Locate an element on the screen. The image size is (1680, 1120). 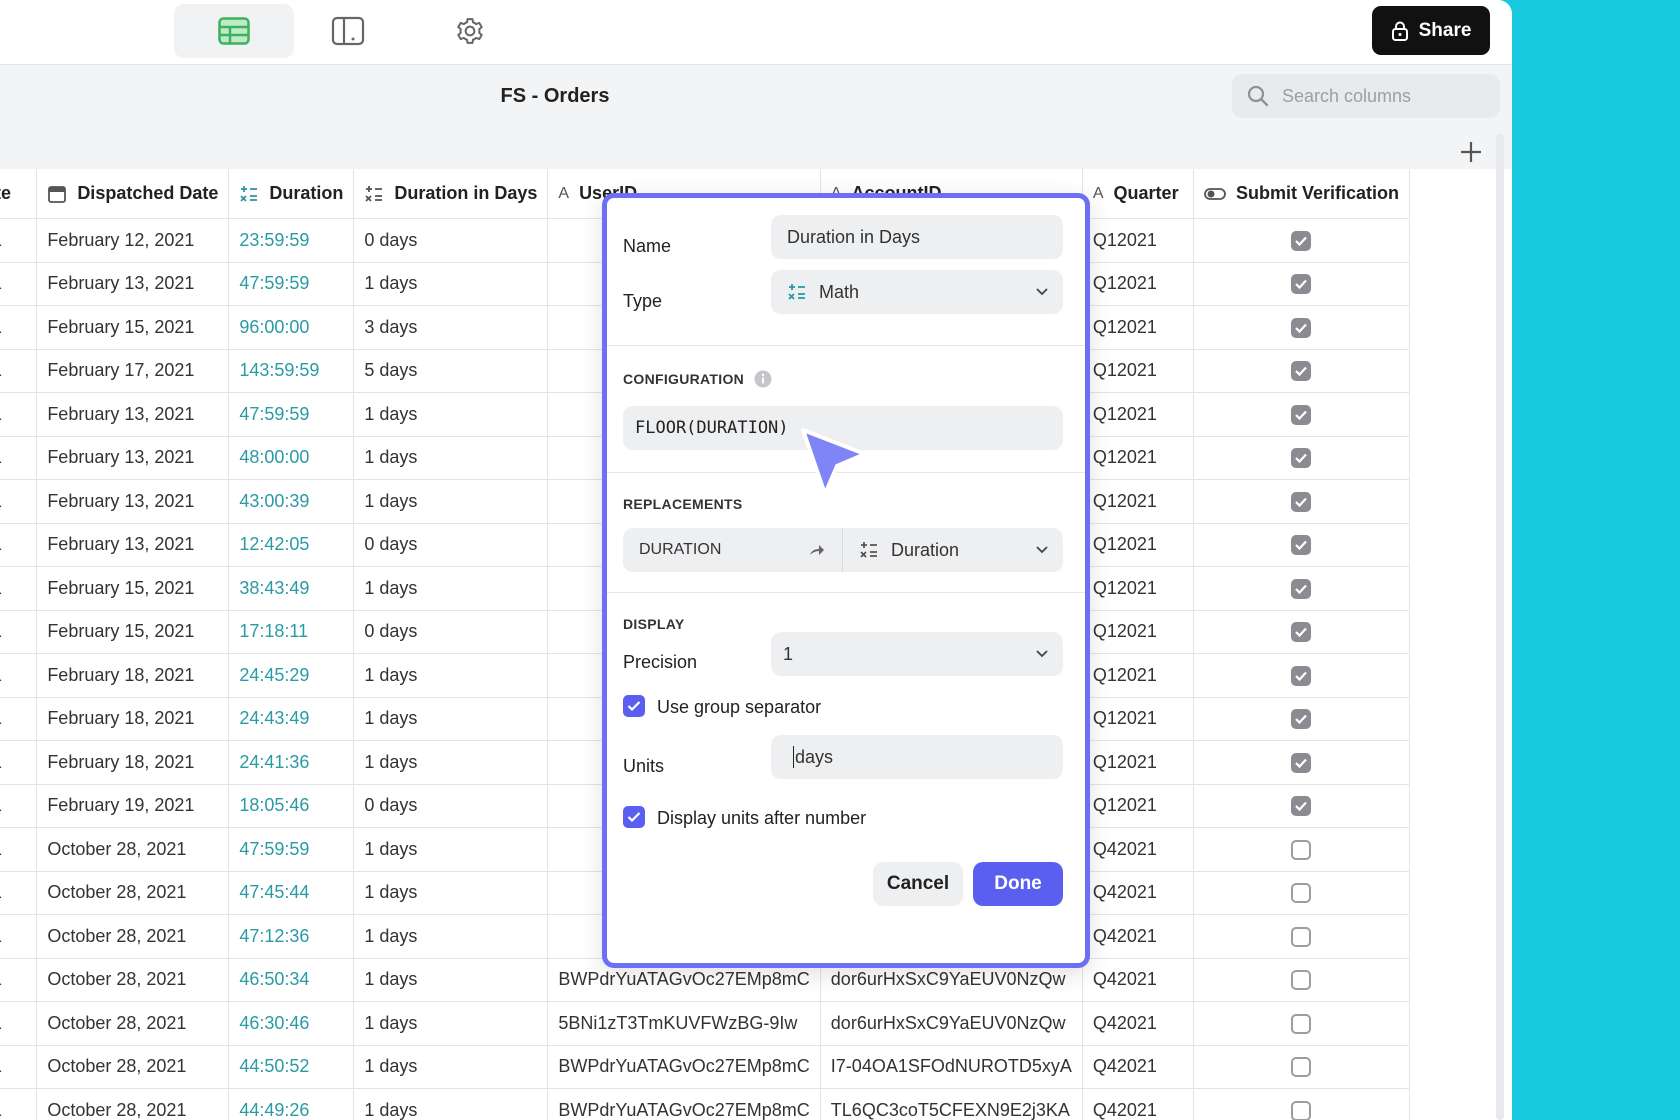
column-header-duration: Duration is located at coordinates (291, 194).